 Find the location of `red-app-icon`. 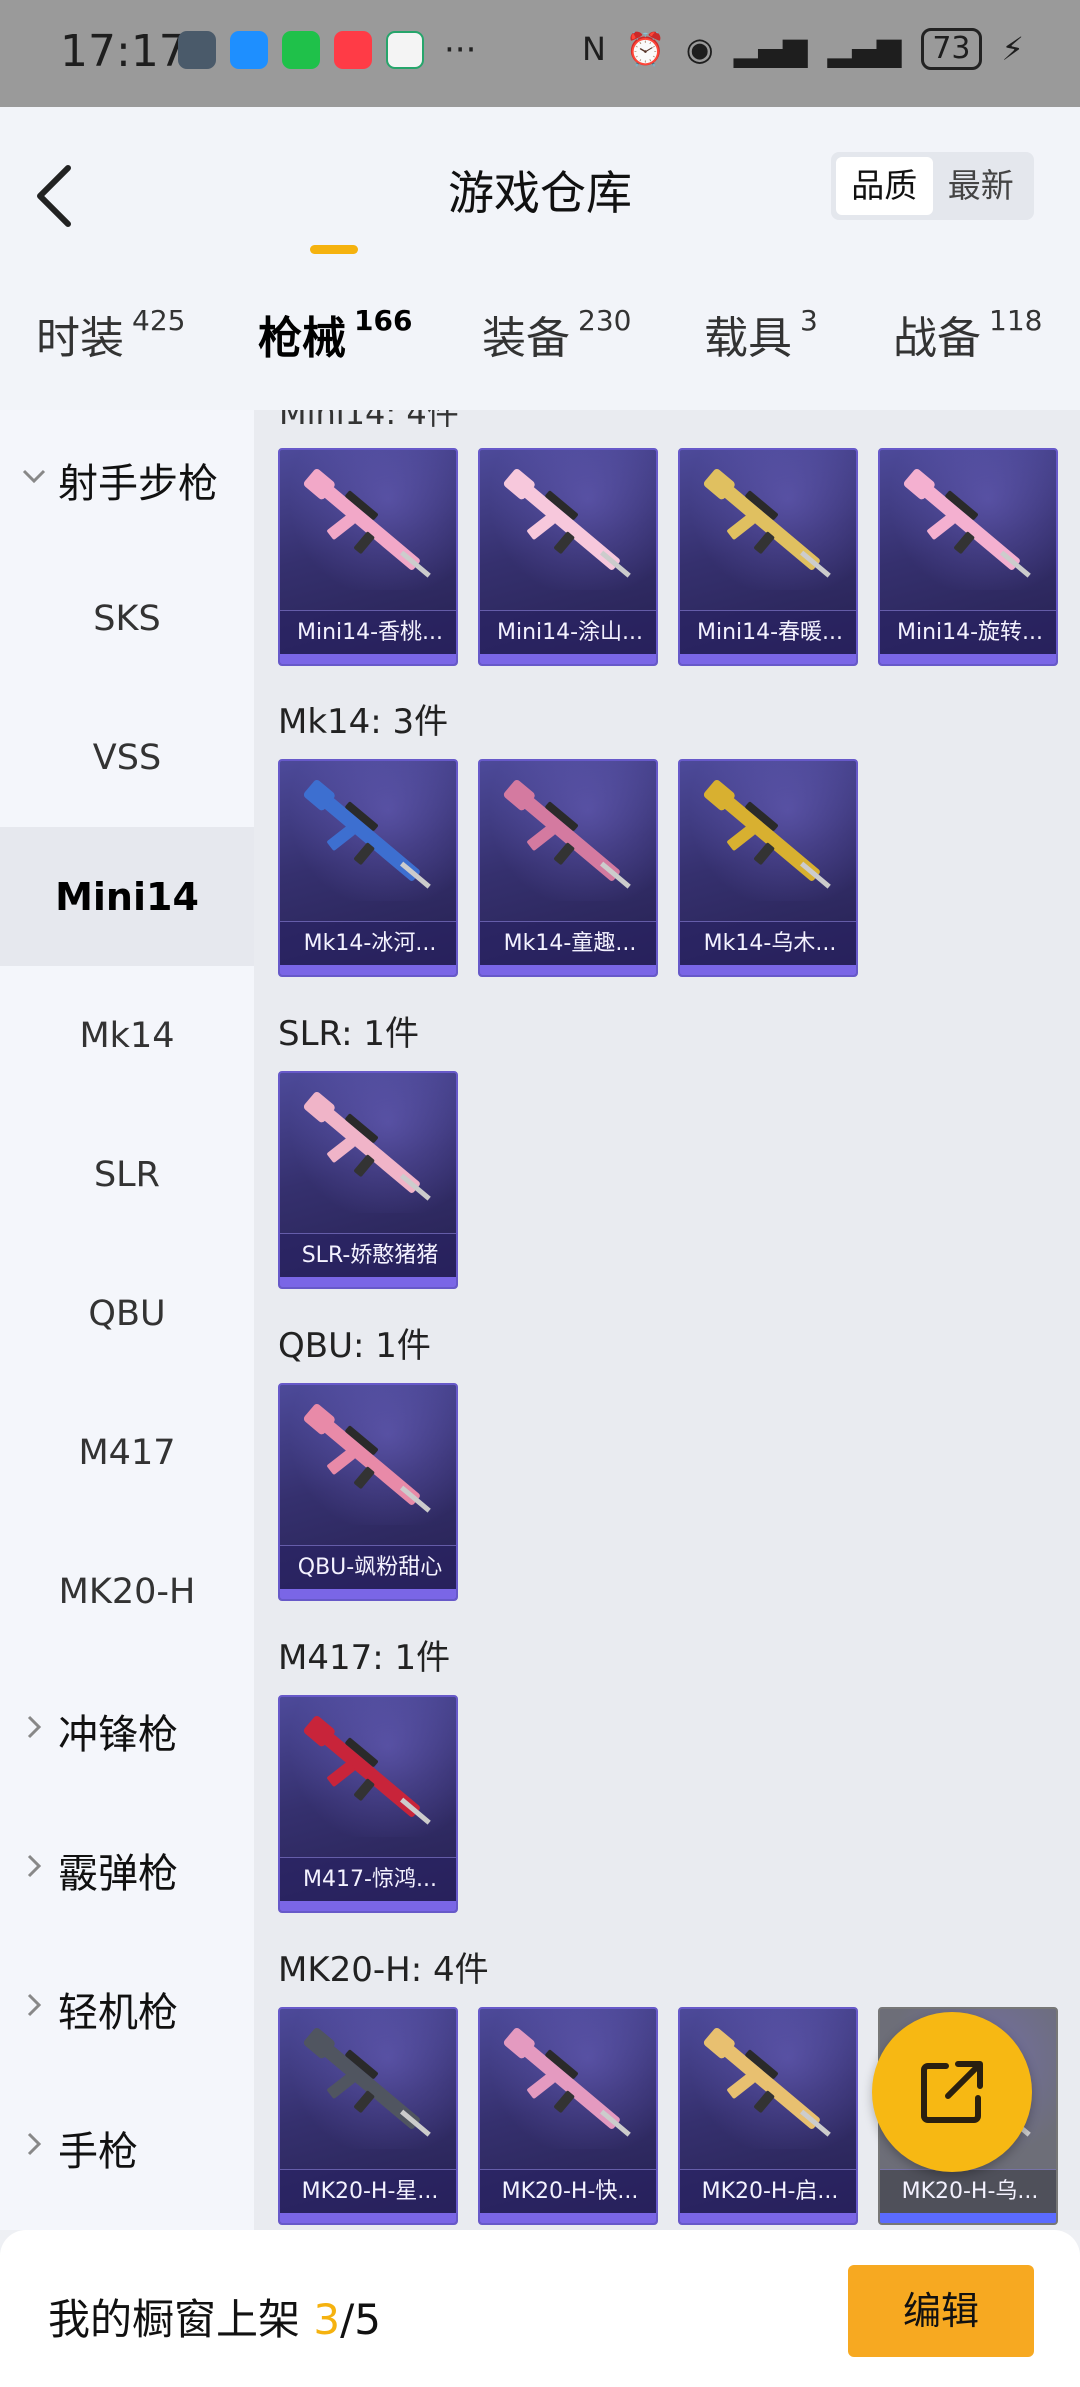

red-app-icon is located at coordinates (353, 50).